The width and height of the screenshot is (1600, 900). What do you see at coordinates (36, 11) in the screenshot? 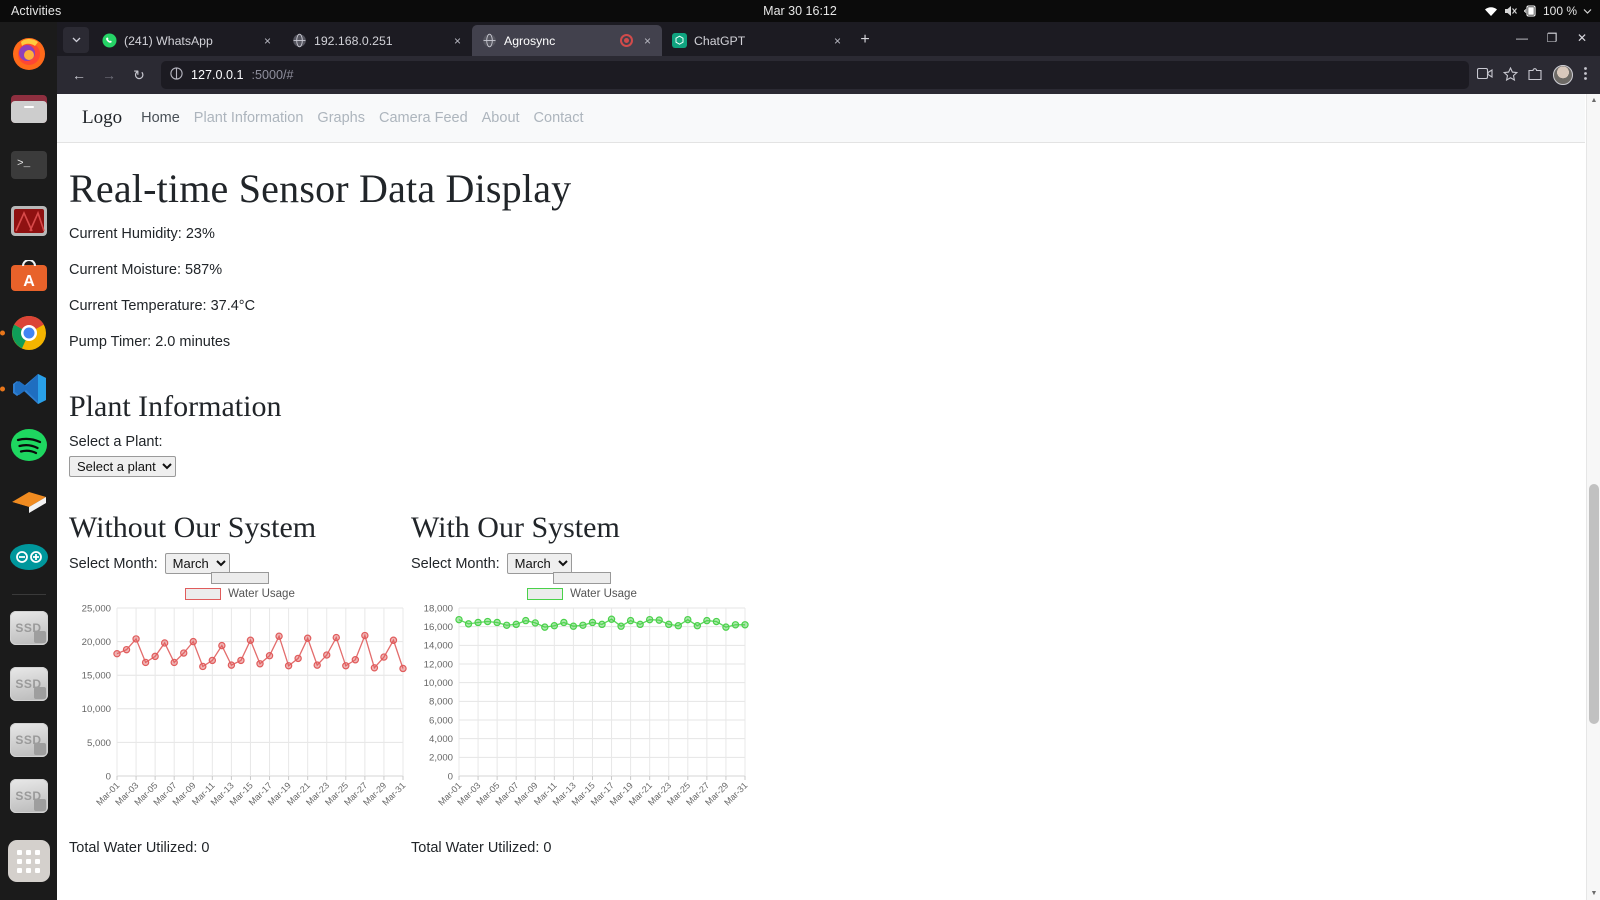
I see `activities-button: Activities` at bounding box center [36, 11].